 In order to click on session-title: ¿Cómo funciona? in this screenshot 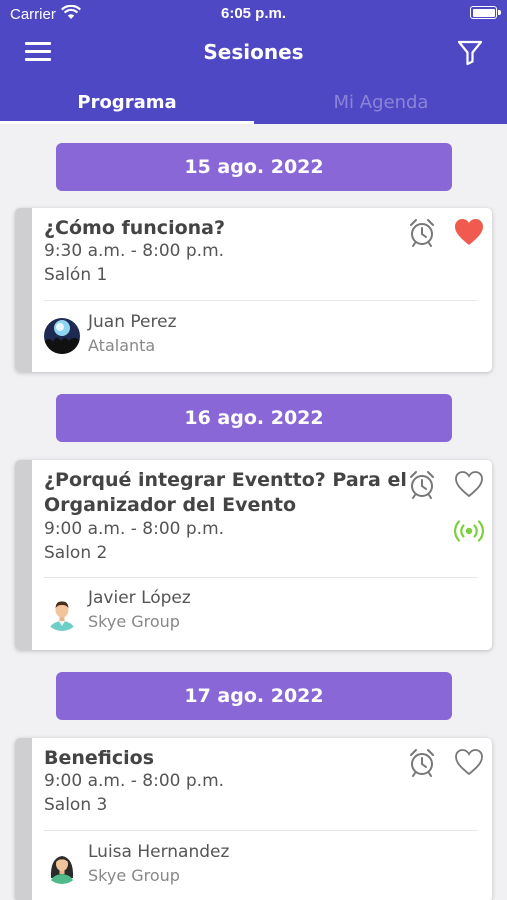, I will do `click(134, 228)`.